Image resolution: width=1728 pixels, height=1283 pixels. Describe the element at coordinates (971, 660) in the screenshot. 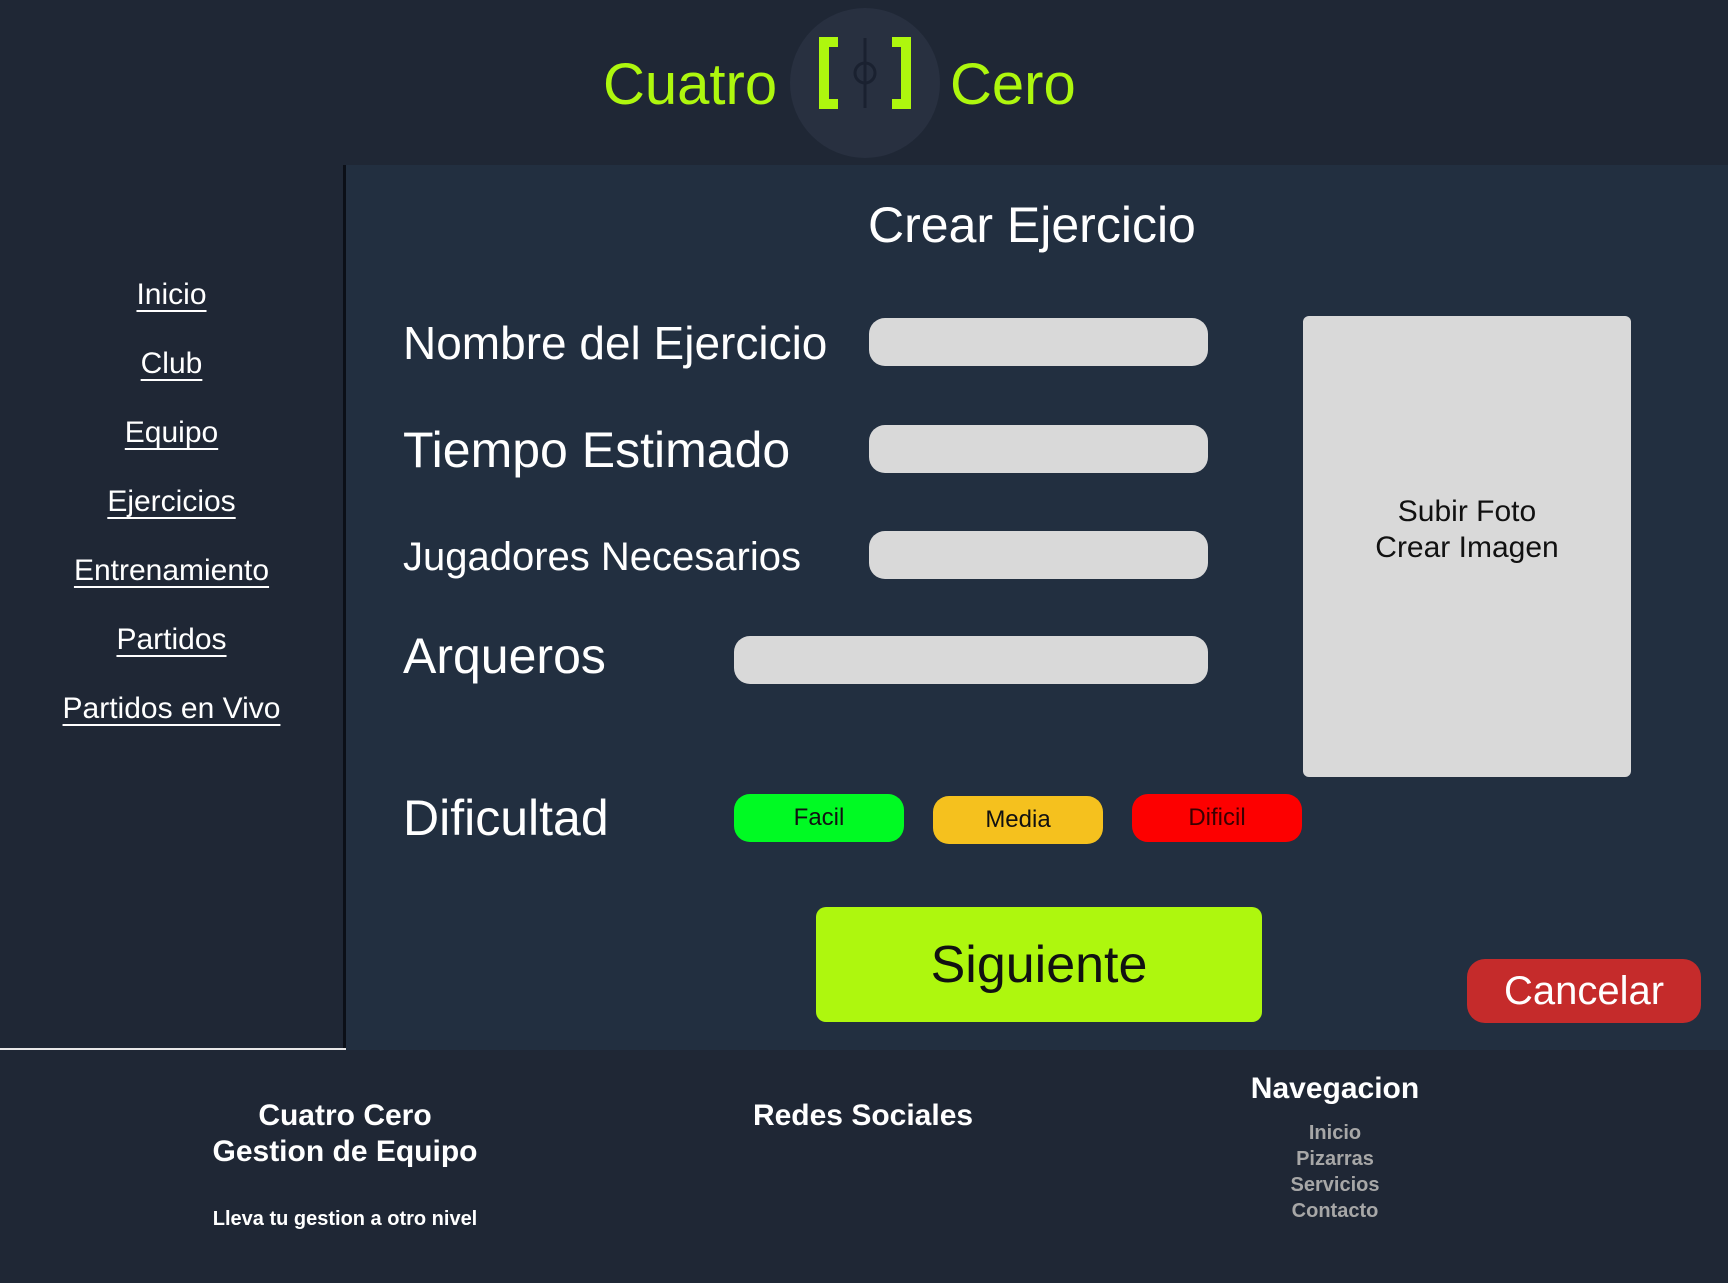

I see `arqueros-input` at that location.